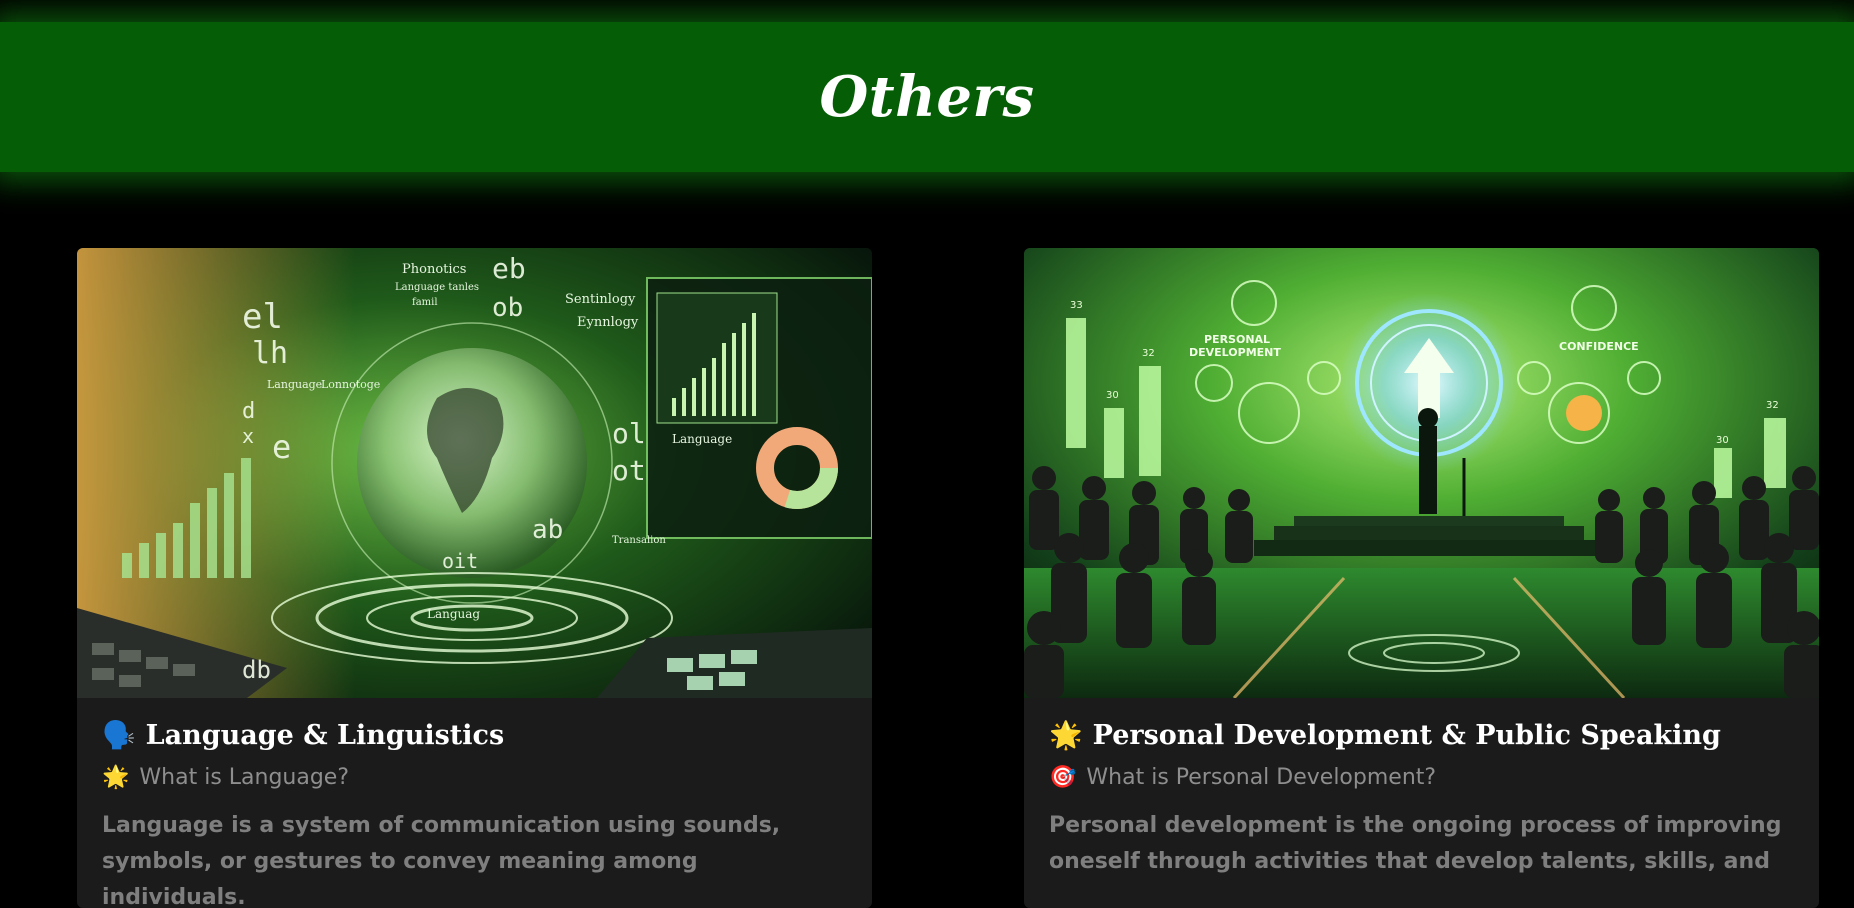 The height and width of the screenshot is (908, 1854). I want to click on svg-text: Phonotics, so click(434, 269).